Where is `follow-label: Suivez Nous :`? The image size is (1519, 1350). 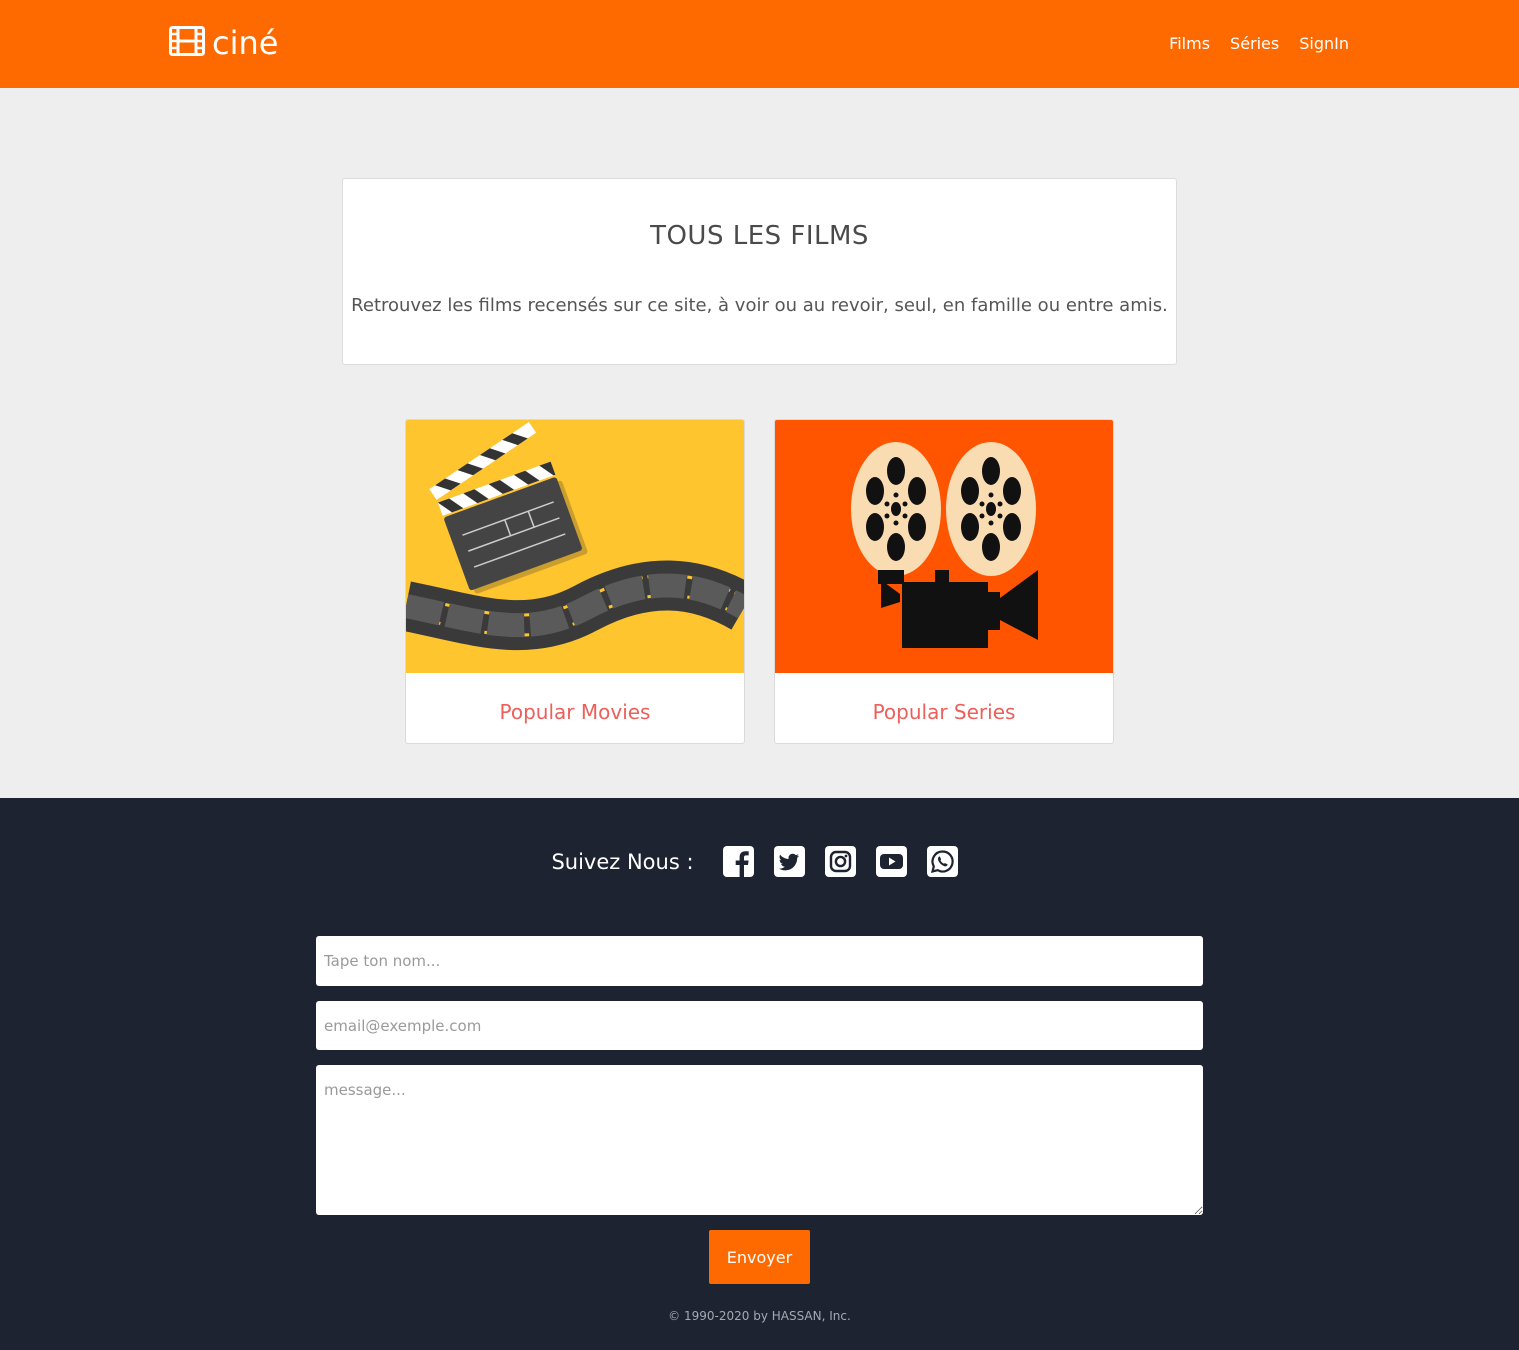 follow-label: Suivez Nous : is located at coordinates (622, 861).